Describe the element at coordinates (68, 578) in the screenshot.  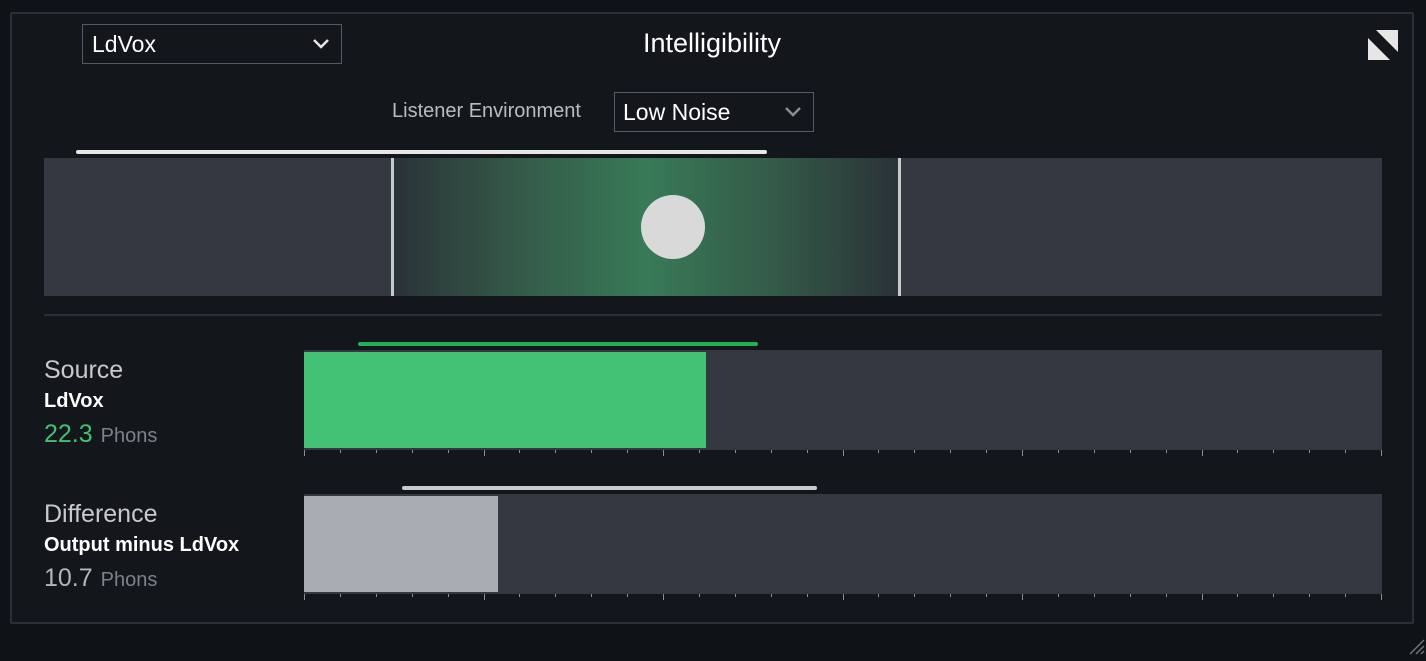
I see `difference-value: 10.7` at that location.